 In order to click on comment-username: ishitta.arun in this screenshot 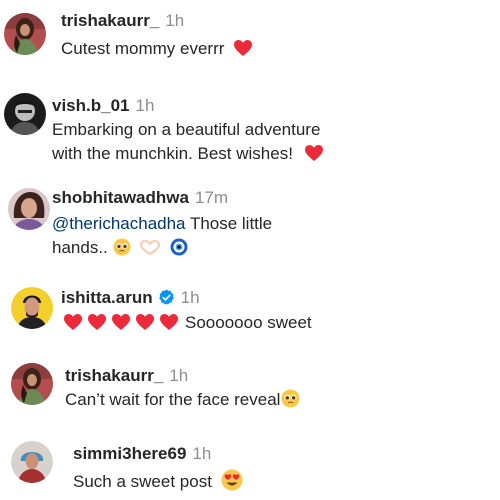, I will do `click(107, 297)`.